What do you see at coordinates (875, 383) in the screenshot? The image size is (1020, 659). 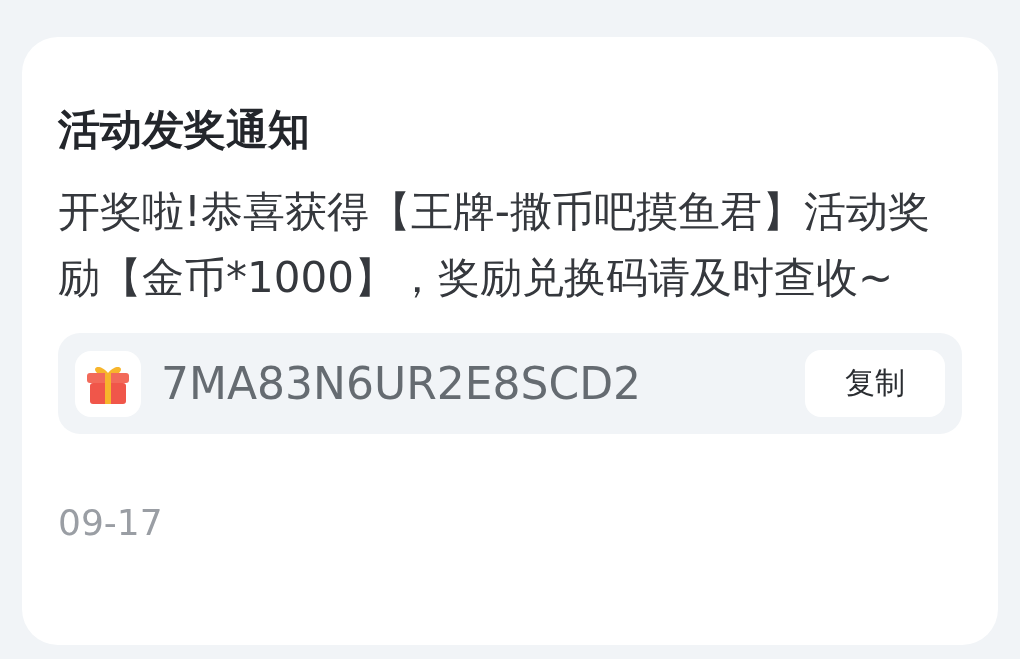 I see `copy-button: 复制` at bounding box center [875, 383].